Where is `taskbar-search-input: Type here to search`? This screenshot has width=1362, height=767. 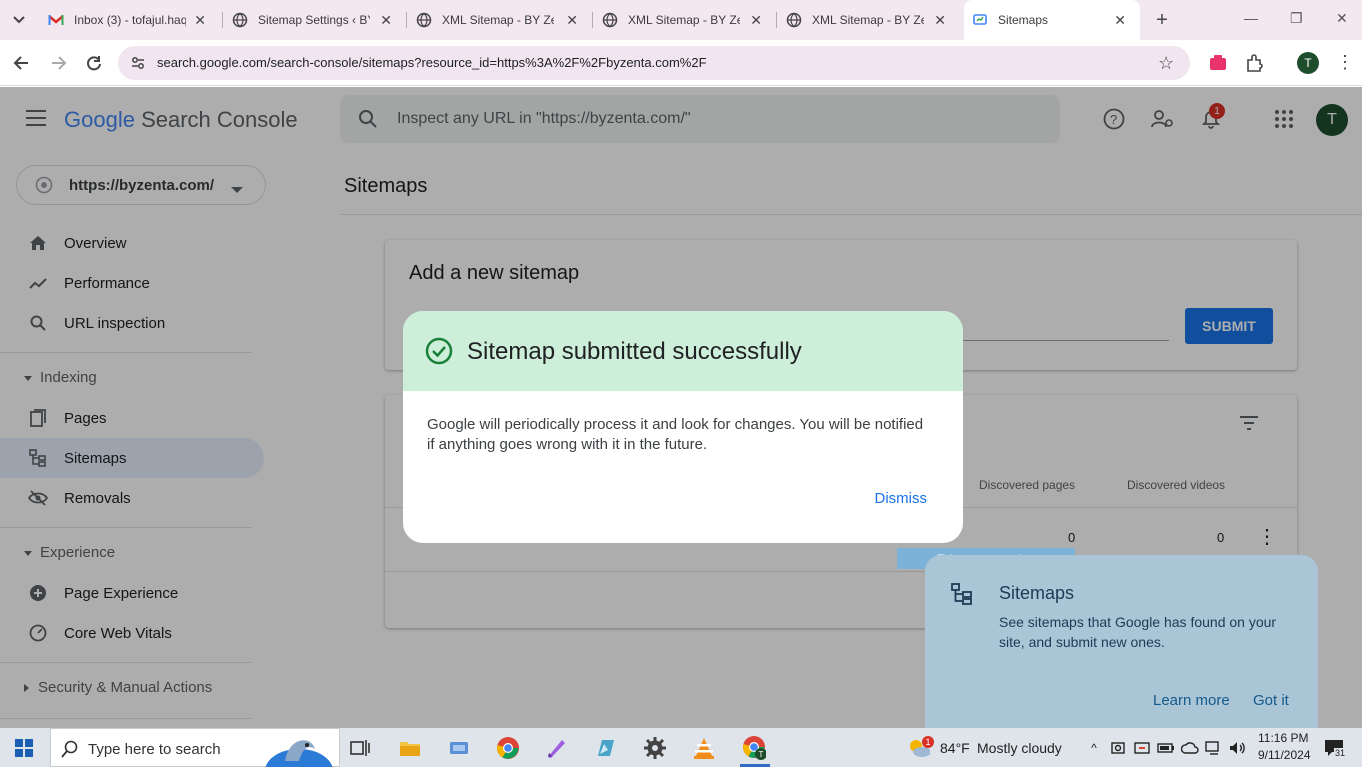
taskbar-search-input: Type here to search is located at coordinates (154, 749).